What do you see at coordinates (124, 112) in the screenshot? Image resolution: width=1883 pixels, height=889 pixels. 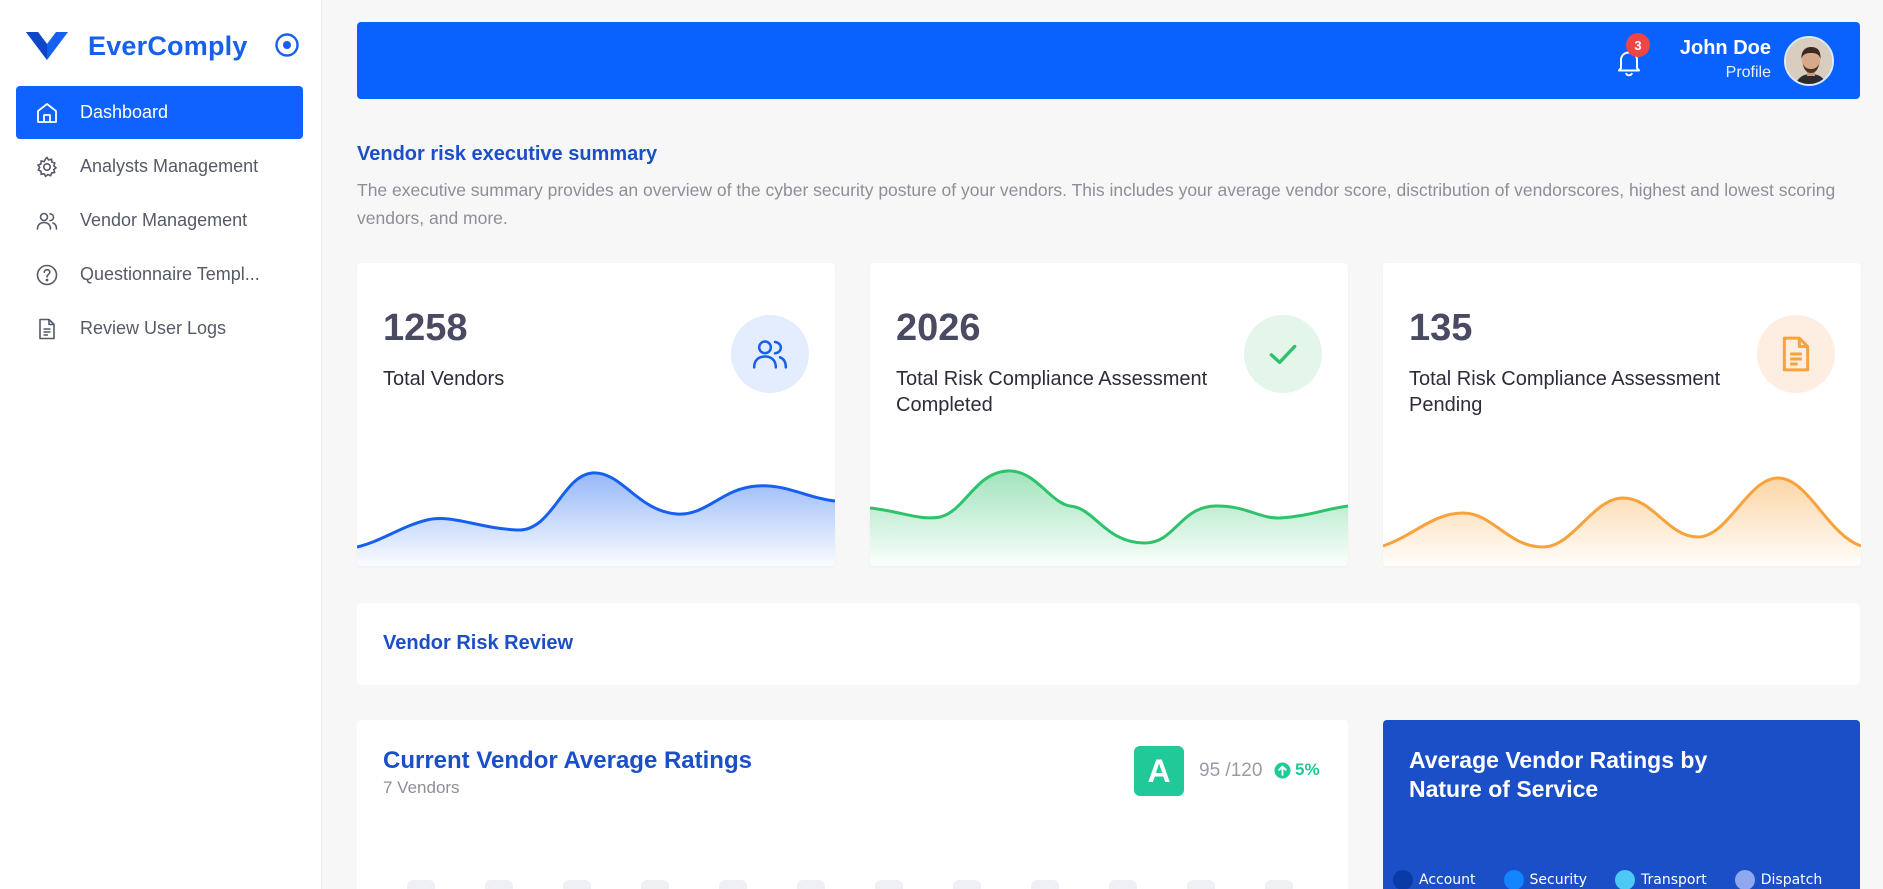 I see `sidebar-item-label: Dashboard` at bounding box center [124, 112].